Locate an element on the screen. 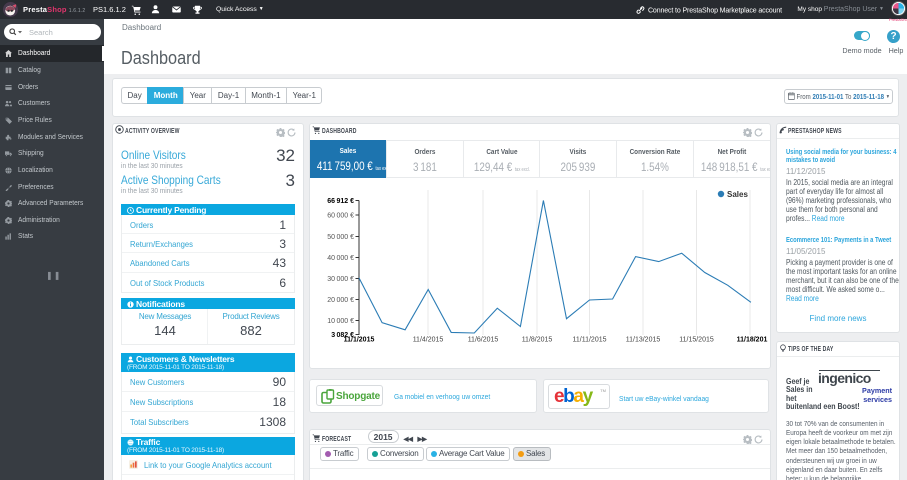 Image resolution: width=907 pixels, height=480 pixels. svg-text: 60 000 € is located at coordinates (340, 216).